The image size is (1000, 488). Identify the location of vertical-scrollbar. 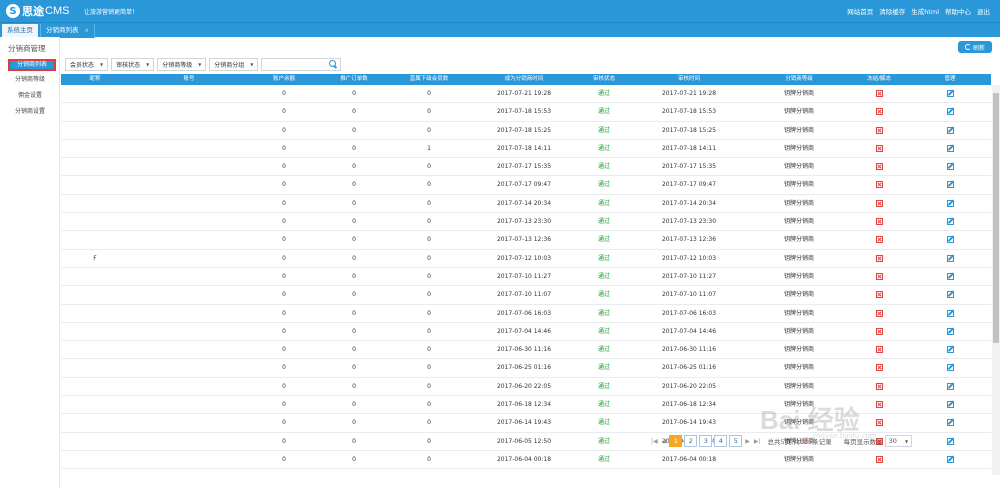
(996, 280).